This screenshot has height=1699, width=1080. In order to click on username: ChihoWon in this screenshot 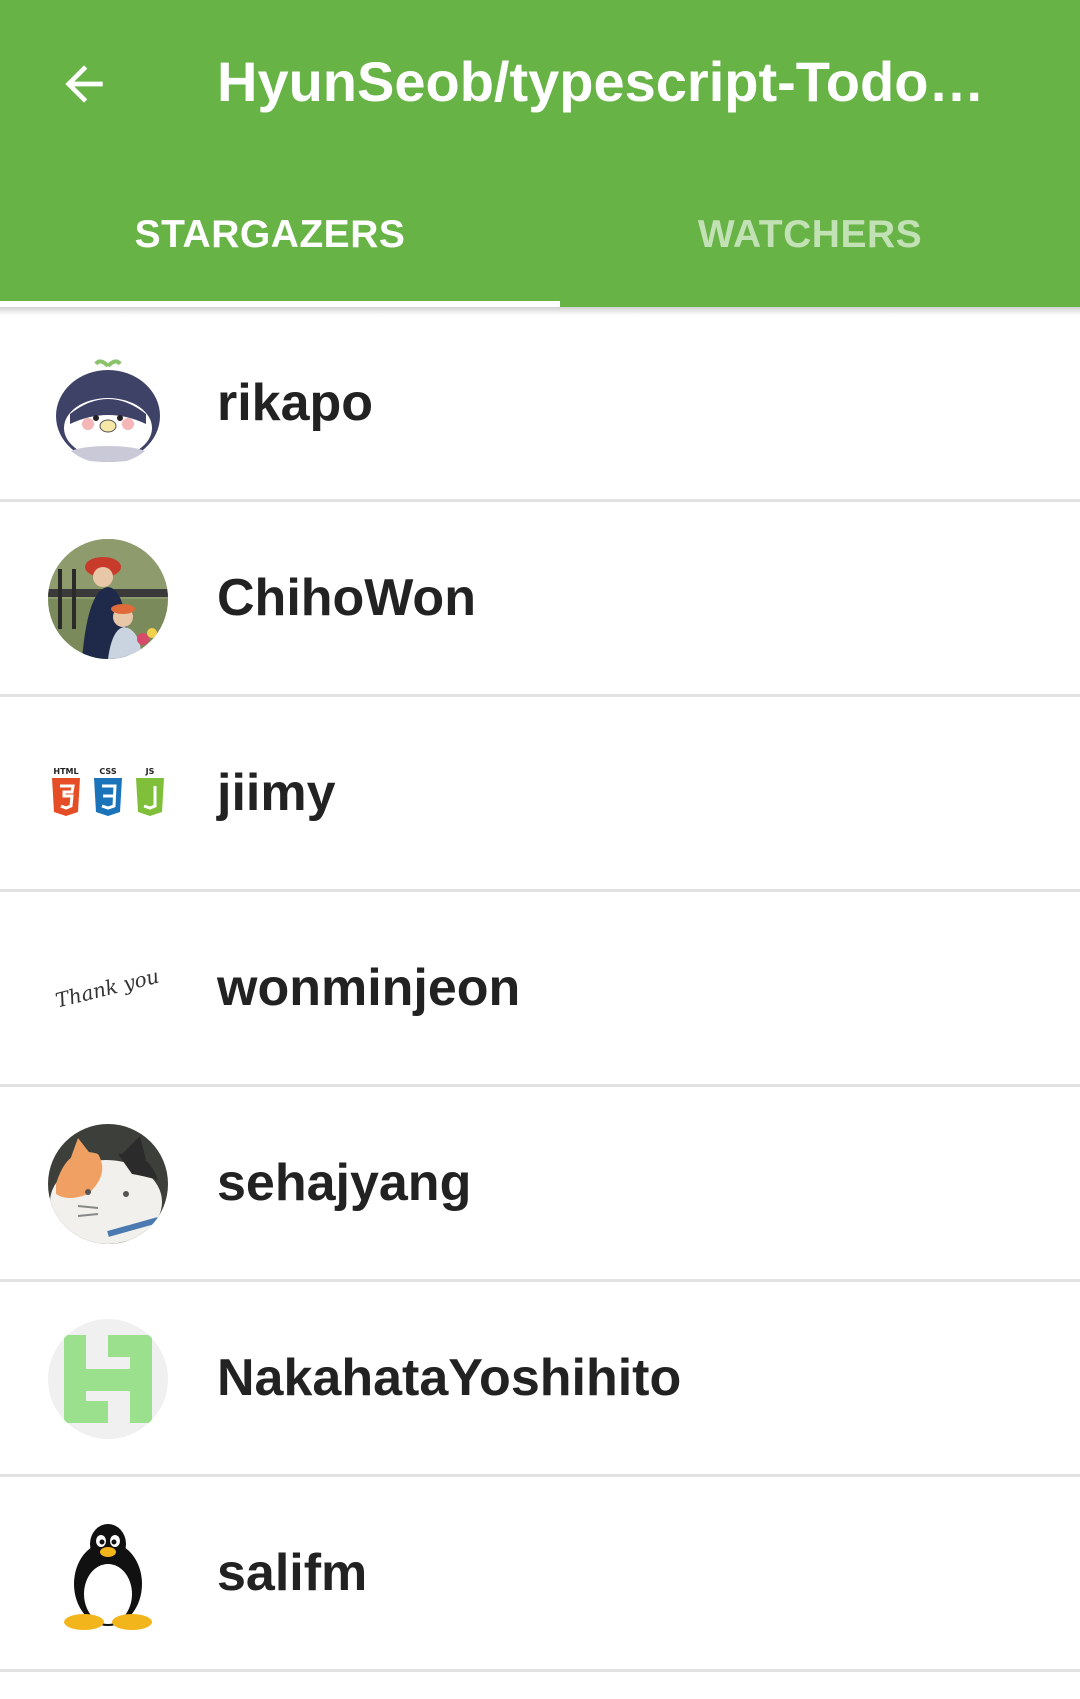, I will do `click(346, 598)`.